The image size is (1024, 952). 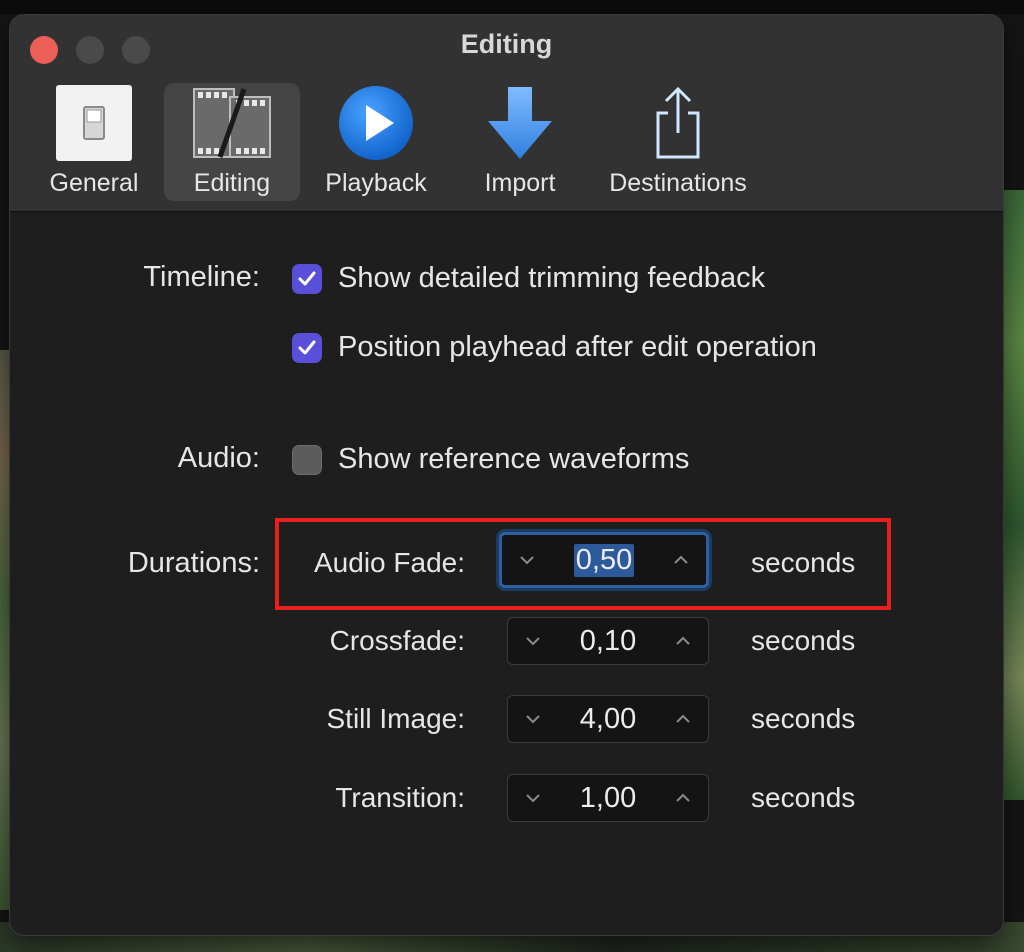 I want to click on background-image-right, so click(x=1013, y=495).